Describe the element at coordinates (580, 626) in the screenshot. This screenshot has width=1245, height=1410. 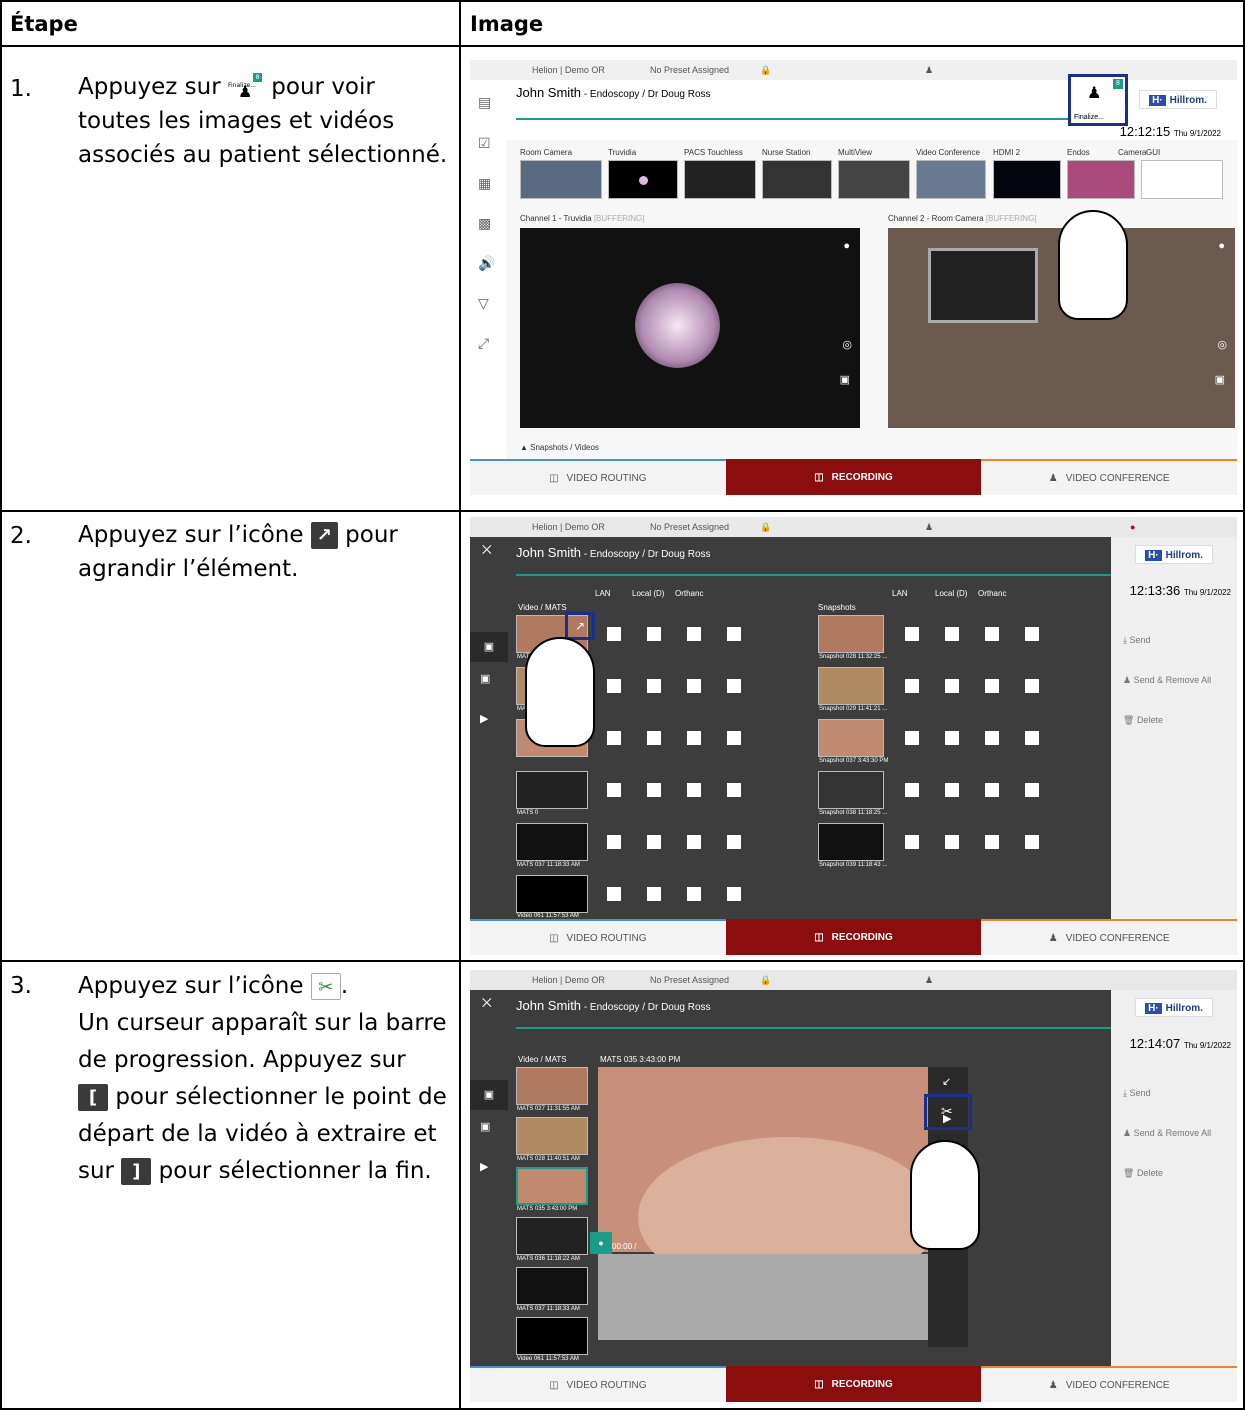
I see `expand-button-highlight: ↗` at that location.